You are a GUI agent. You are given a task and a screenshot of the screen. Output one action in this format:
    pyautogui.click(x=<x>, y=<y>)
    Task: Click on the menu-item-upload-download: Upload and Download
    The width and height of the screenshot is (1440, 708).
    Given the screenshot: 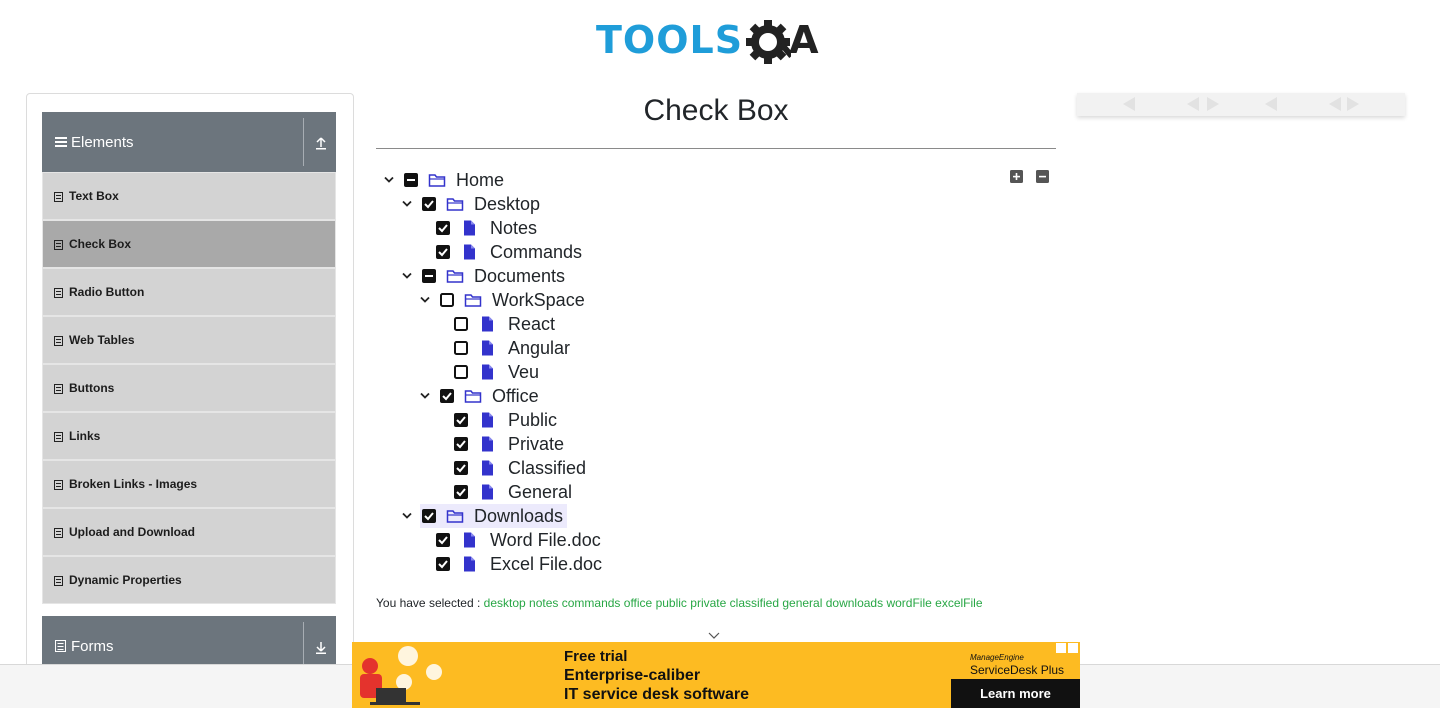 What is the action you would take?
    pyautogui.click(x=189, y=532)
    